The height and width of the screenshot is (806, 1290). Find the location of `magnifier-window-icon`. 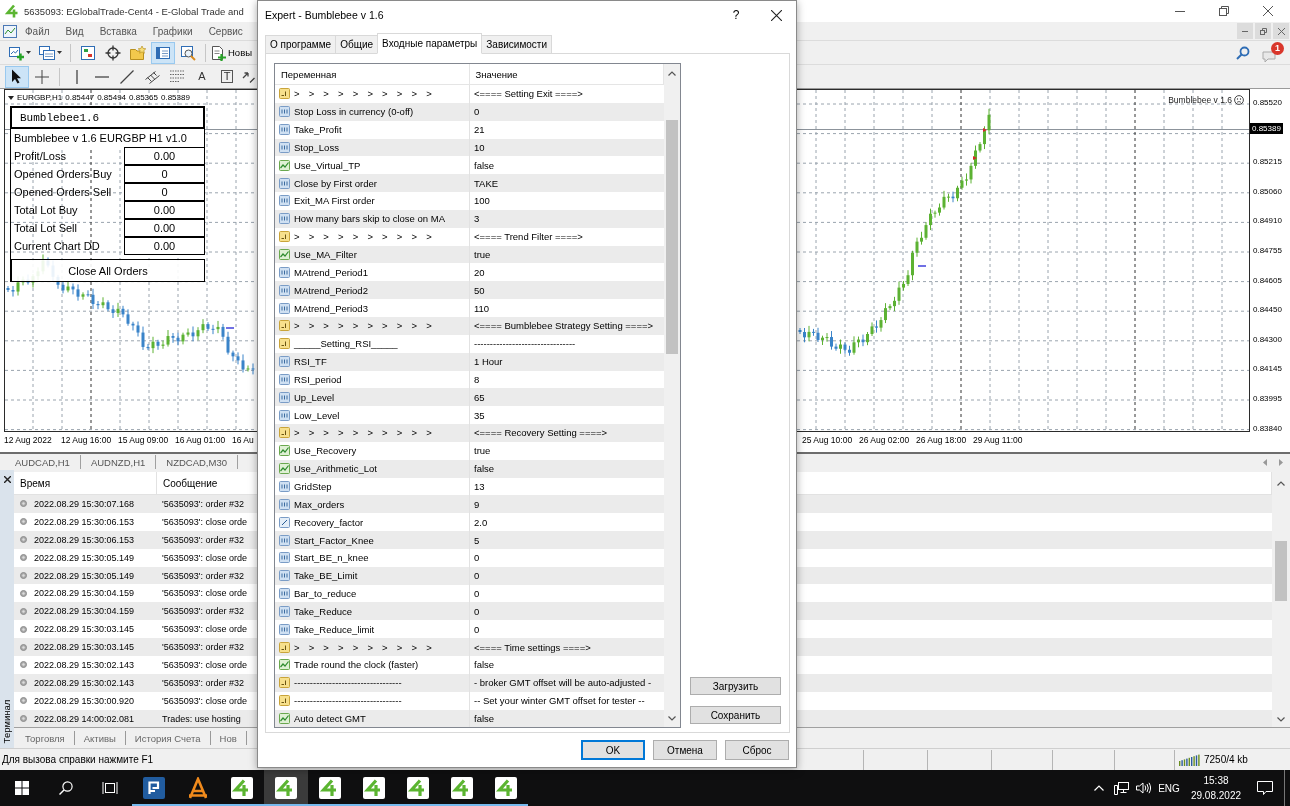

magnifier-window-icon is located at coordinates (188, 52).